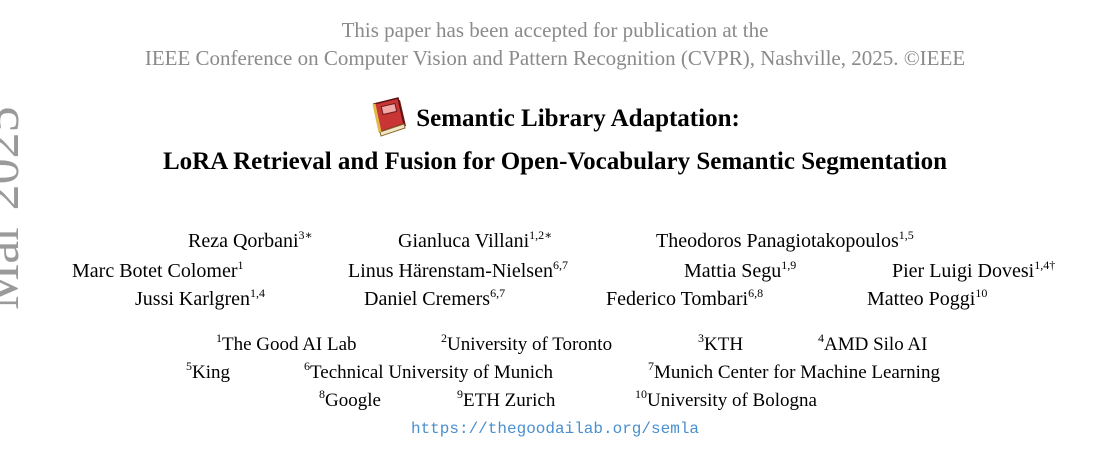 The height and width of the screenshot is (458, 1110). I want to click on affiliation-8: 8Google, so click(350, 399).